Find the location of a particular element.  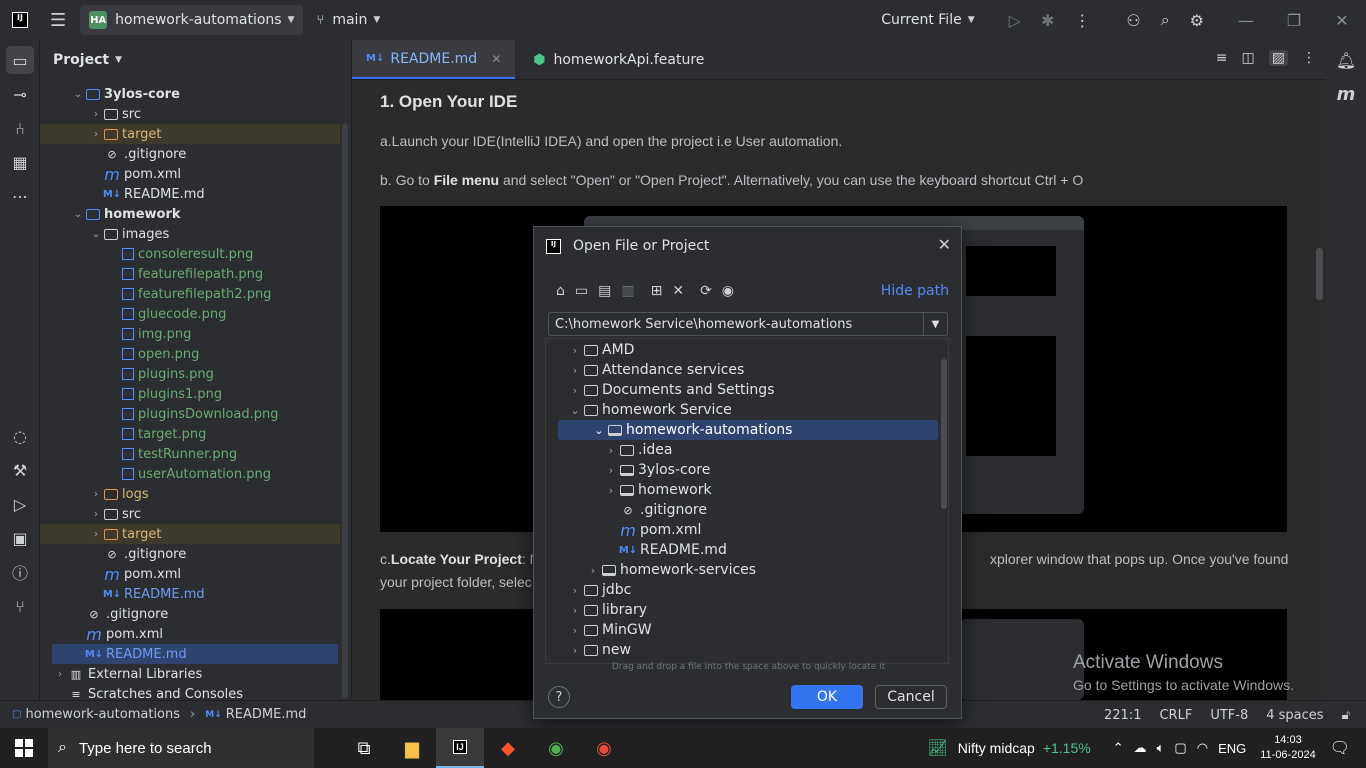

folder-tree-item: M↓ README.md is located at coordinates (742, 550).